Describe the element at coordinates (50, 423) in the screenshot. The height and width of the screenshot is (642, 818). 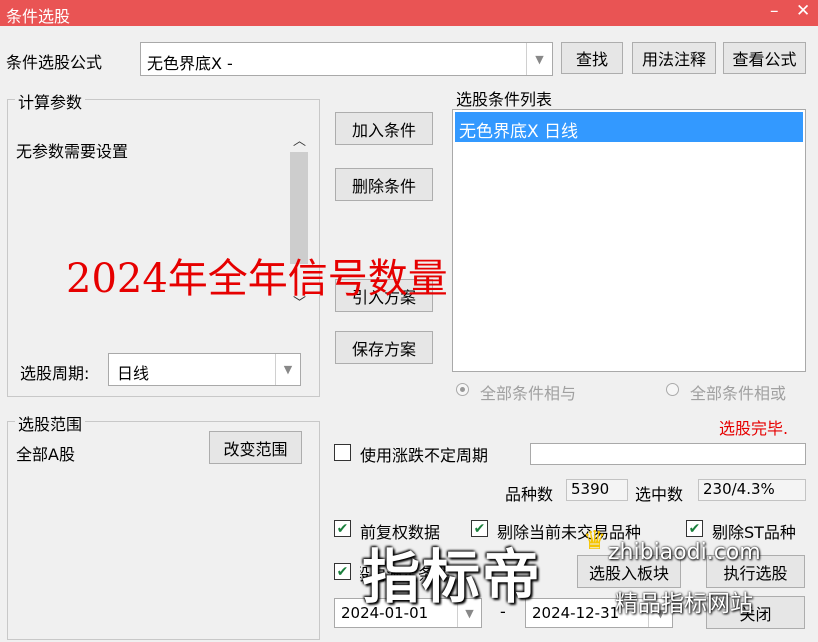
I see `range-legend: 选股范围` at that location.